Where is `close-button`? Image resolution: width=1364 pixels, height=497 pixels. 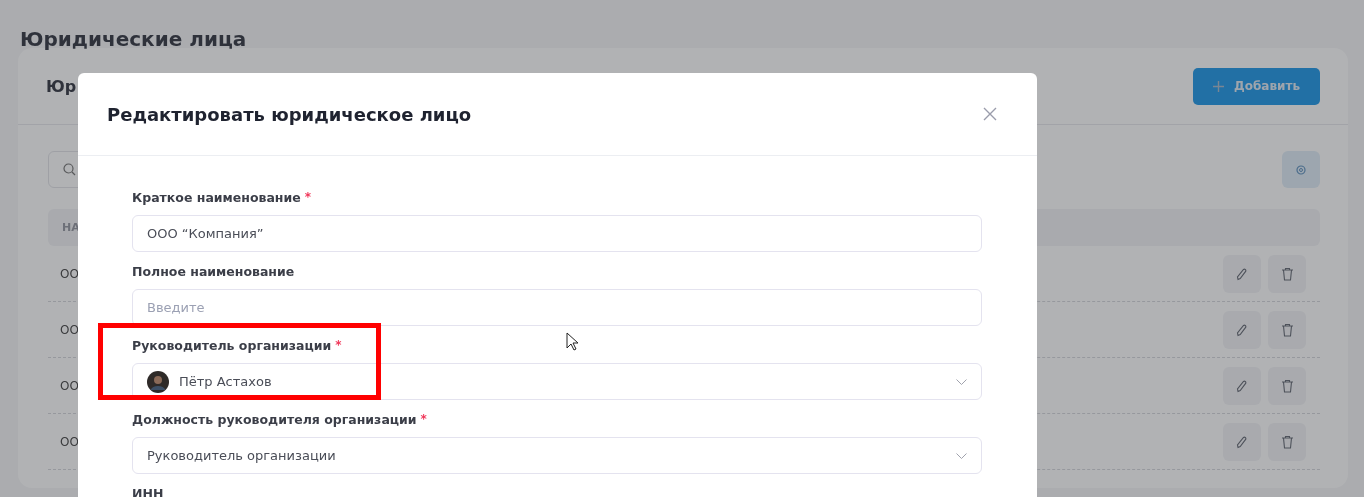 close-button is located at coordinates (990, 114).